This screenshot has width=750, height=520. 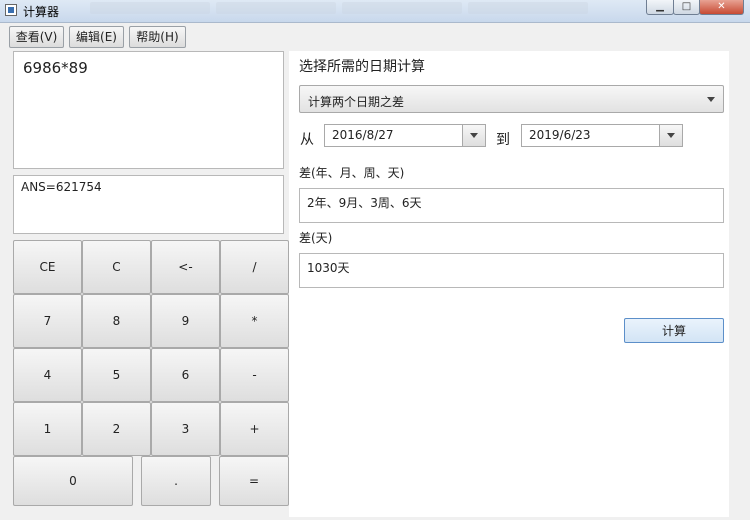 What do you see at coordinates (721, 7) in the screenshot?
I see `close-button: ✕` at bounding box center [721, 7].